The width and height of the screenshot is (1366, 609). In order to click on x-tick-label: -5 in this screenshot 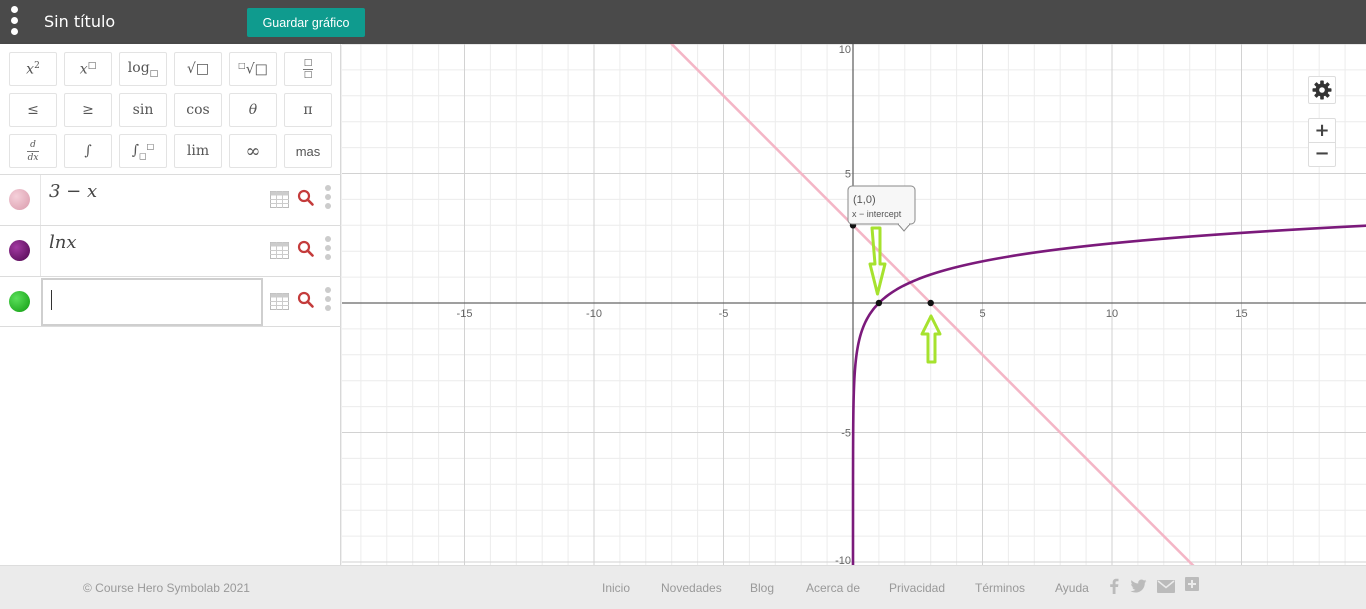, I will do `click(724, 314)`.